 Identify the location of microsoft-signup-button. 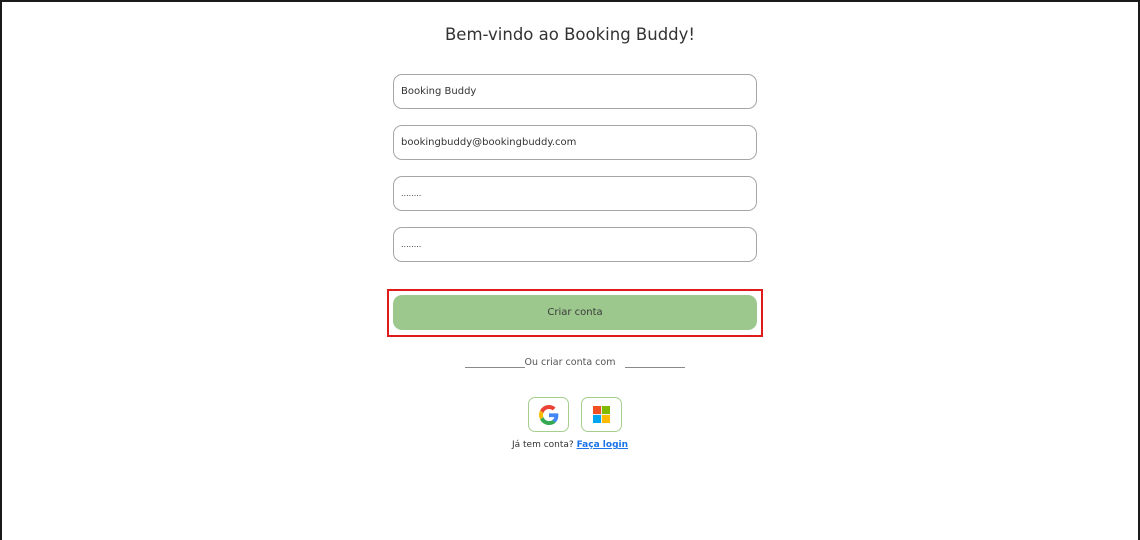
(601, 414).